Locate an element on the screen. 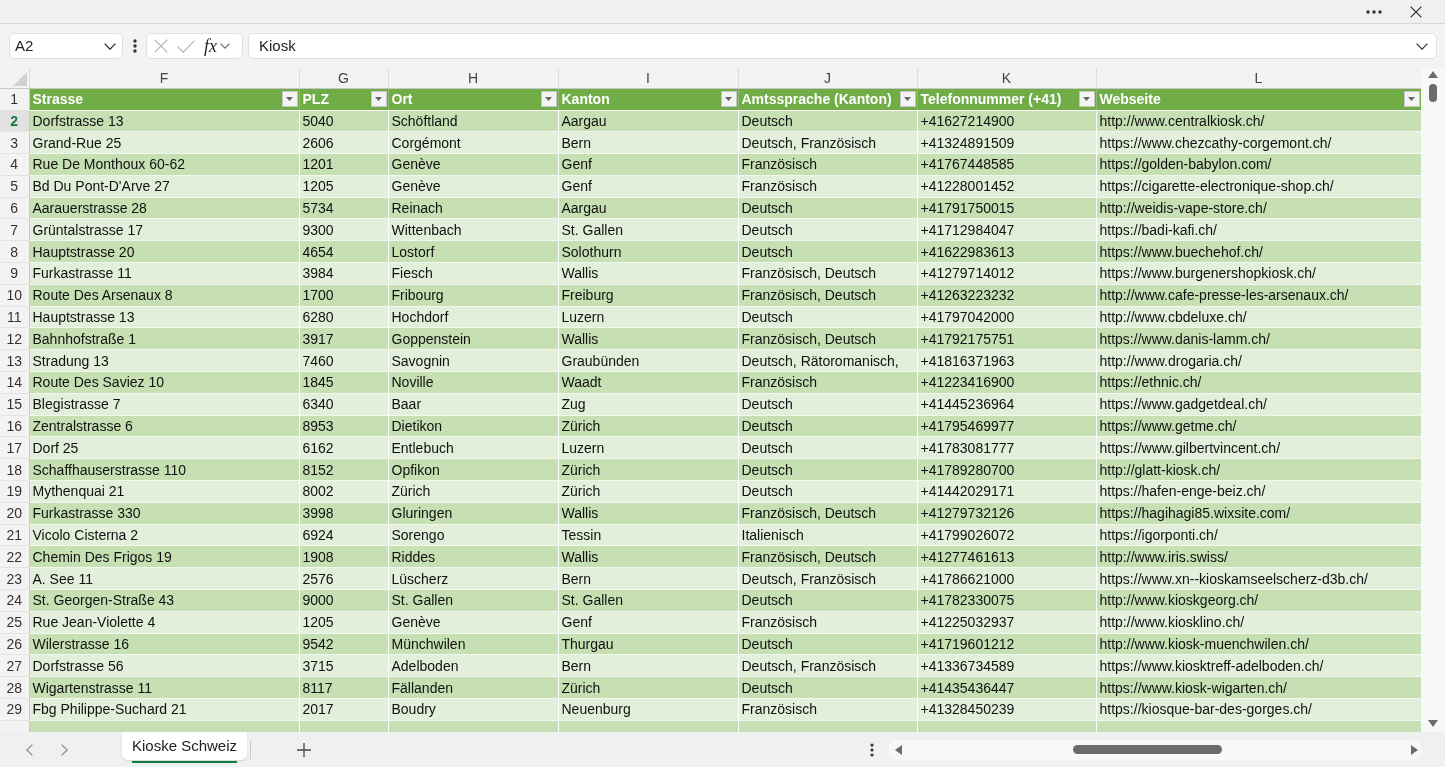 The height and width of the screenshot is (767, 1445). table-cell: Goppenstein is located at coordinates (473, 338).